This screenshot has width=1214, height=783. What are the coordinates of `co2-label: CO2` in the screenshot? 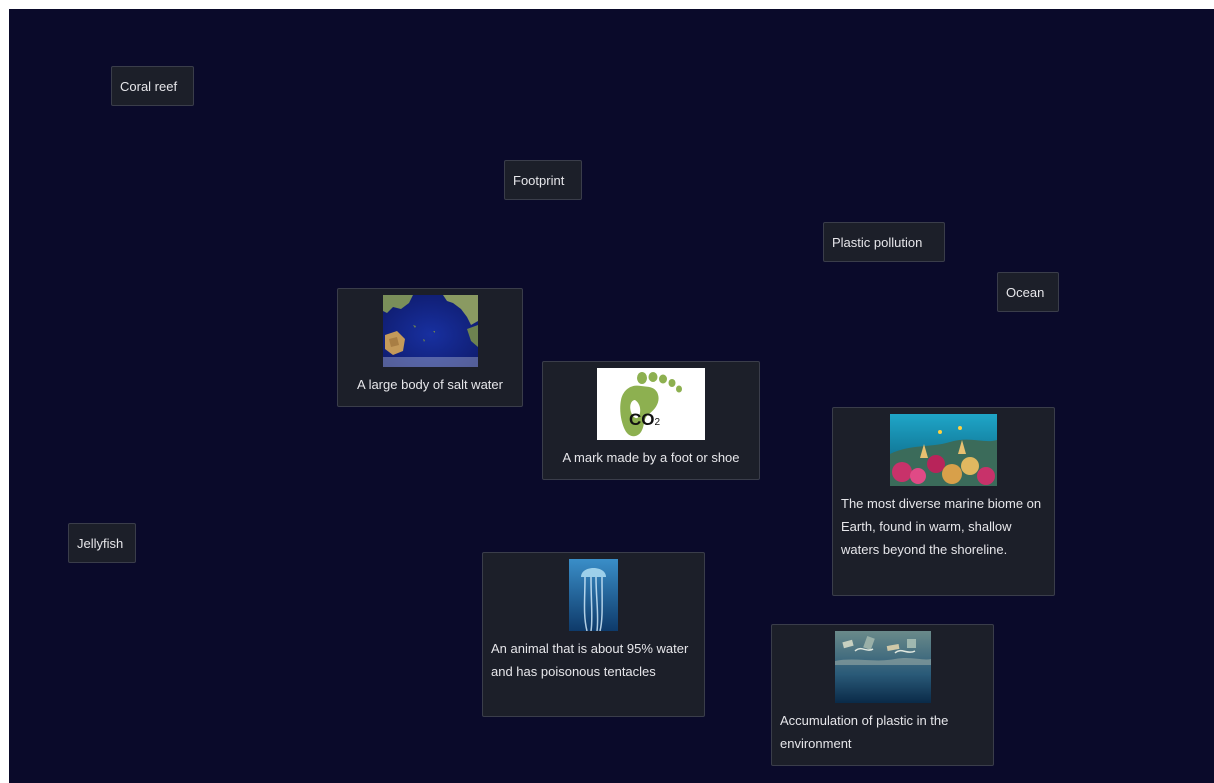 It's located at (645, 419).